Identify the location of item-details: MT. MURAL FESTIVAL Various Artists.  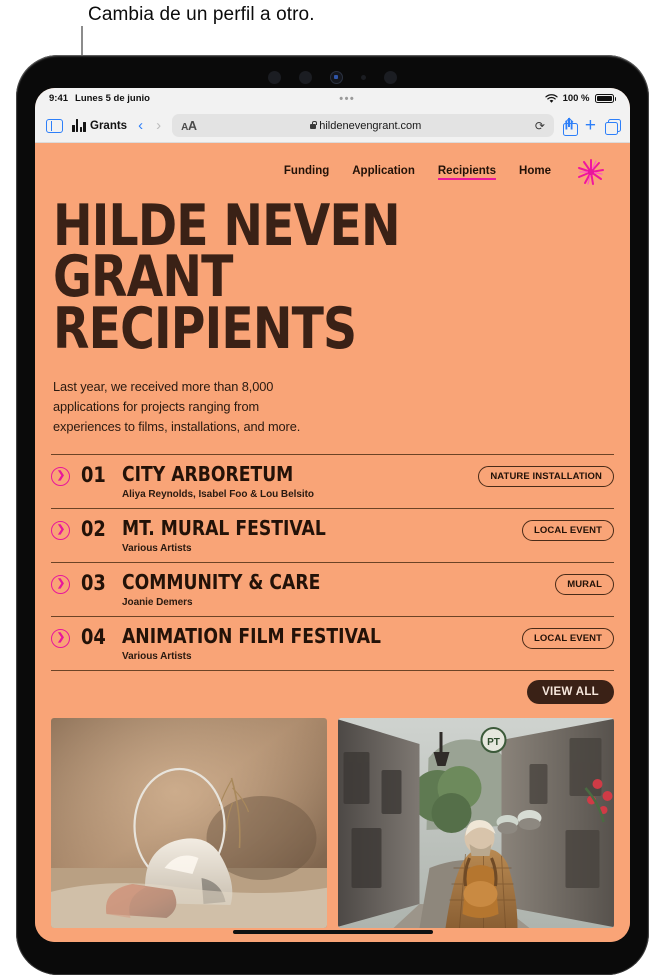
(316, 534).